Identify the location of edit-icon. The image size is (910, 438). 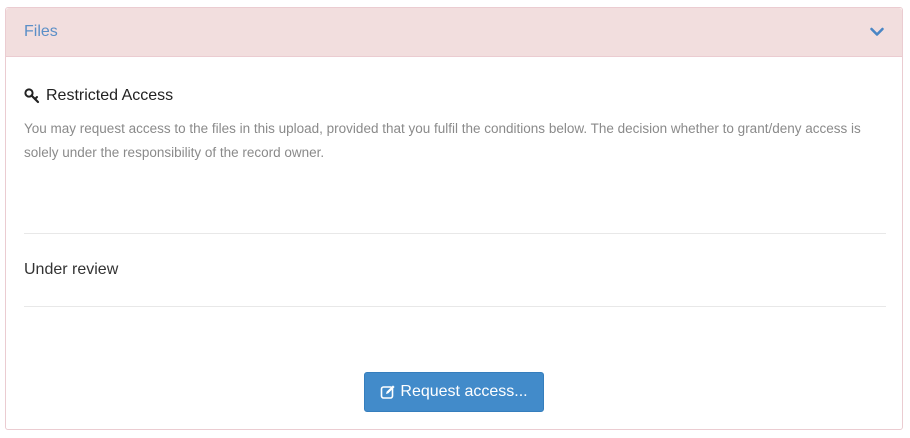
(388, 392).